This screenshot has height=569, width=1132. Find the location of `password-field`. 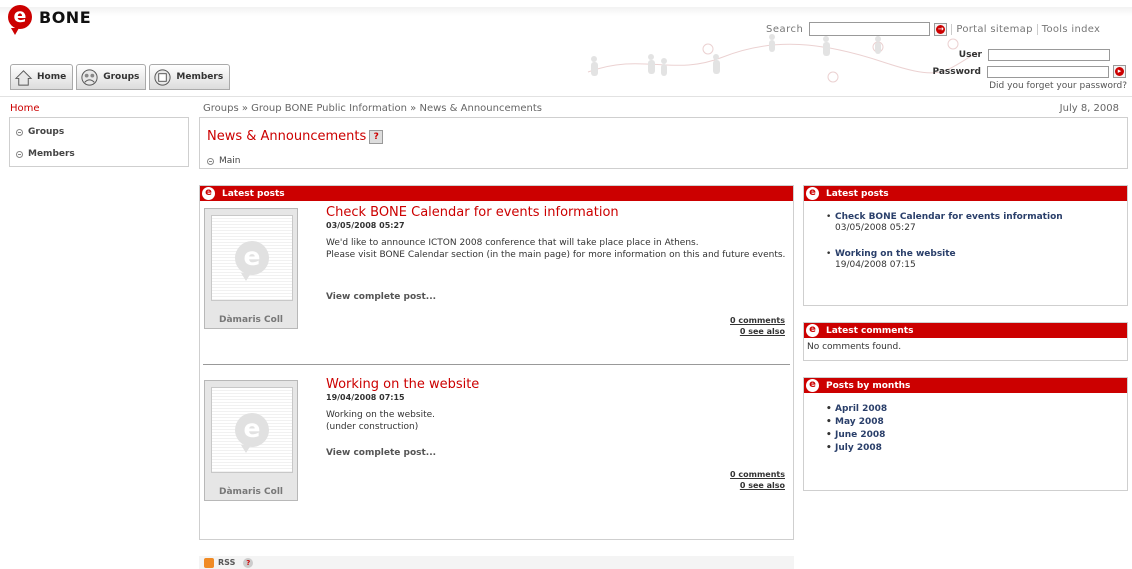

password-field is located at coordinates (1048, 71).